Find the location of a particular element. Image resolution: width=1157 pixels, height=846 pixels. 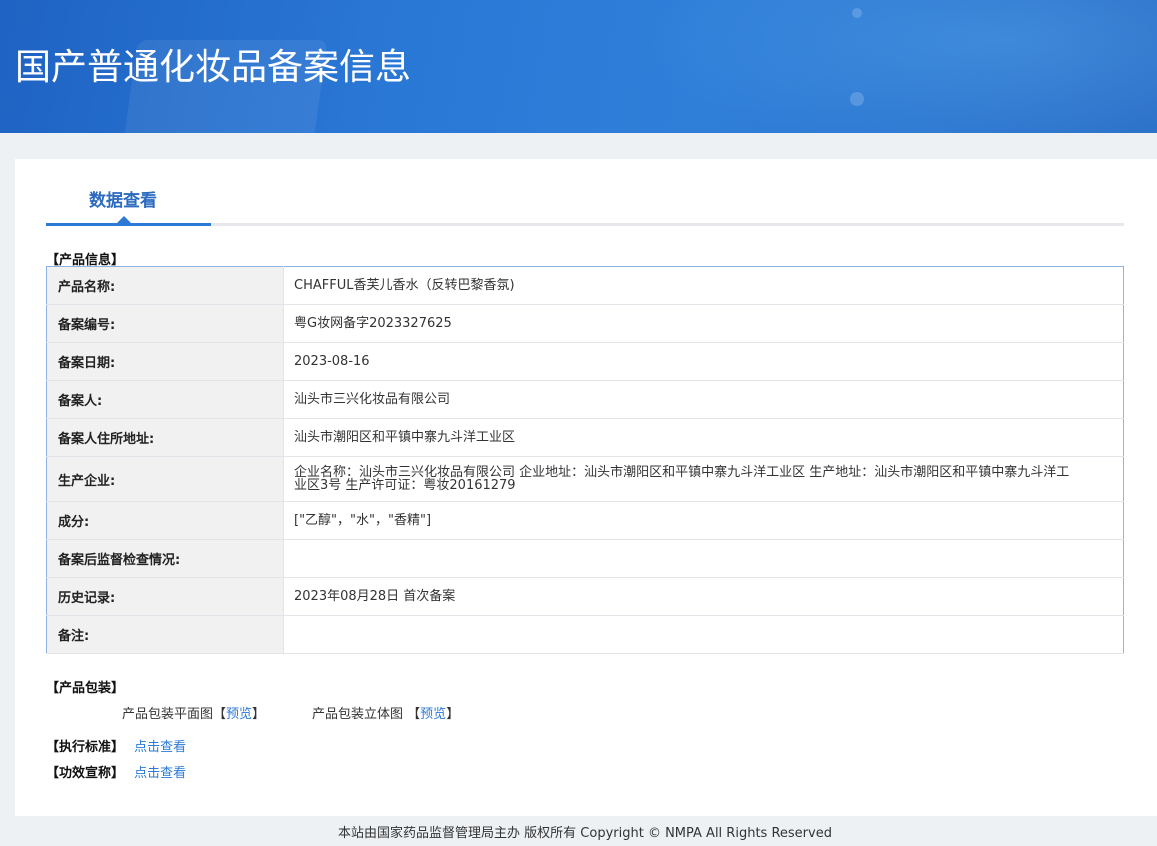

row-label: 备案人: is located at coordinates (165, 399).